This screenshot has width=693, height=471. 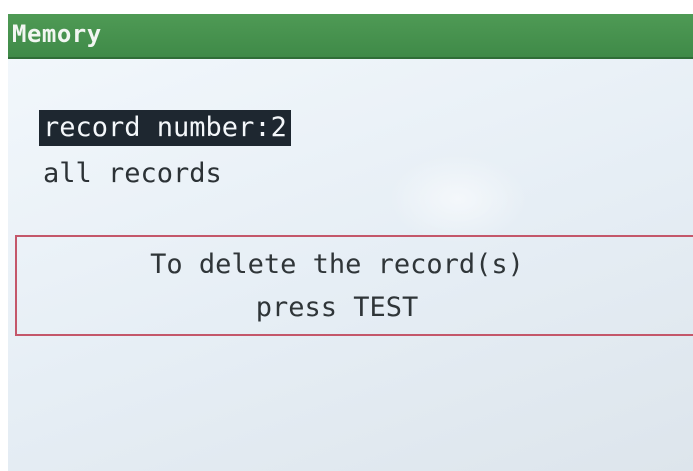 What do you see at coordinates (132, 174) in the screenshot?
I see `menu-item-all-records: all records` at bounding box center [132, 174].